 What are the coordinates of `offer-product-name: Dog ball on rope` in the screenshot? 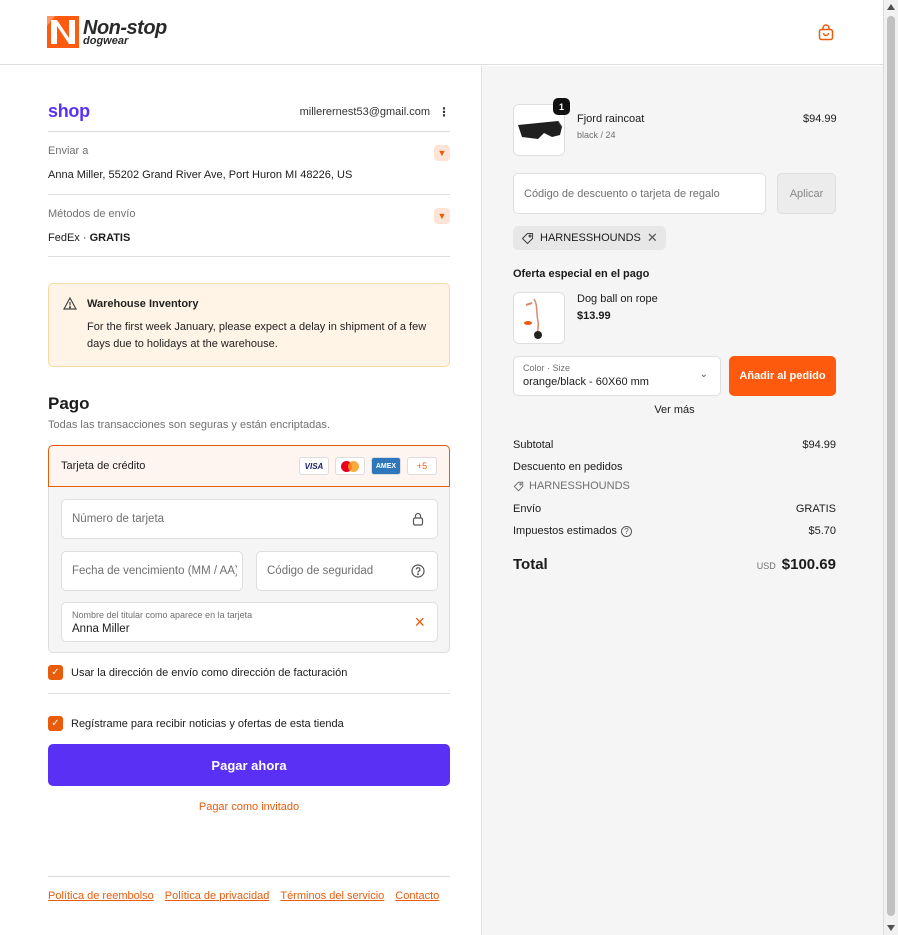 It's located at (617, 299).